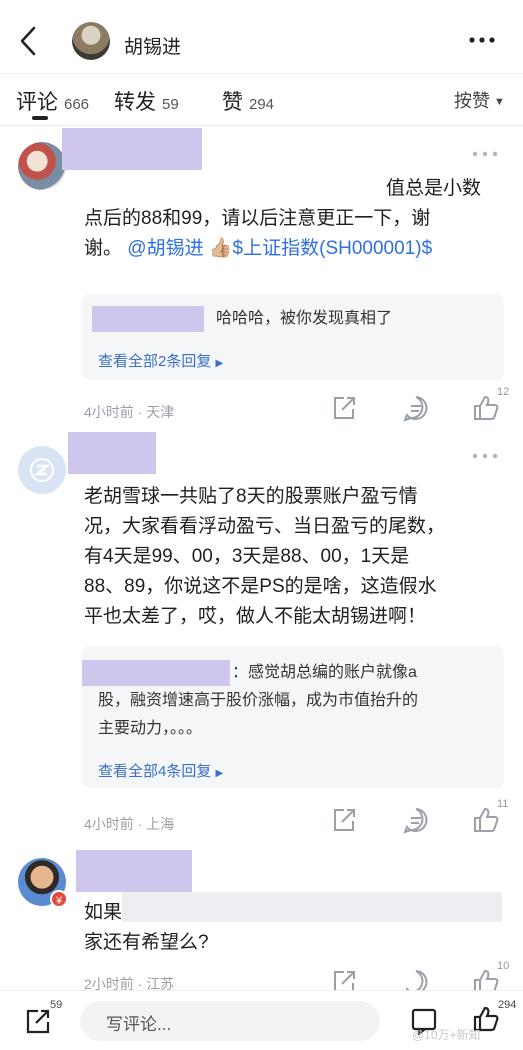 This screenshot has height=1050, width=523. What do you see at coordinates (129, 412) in the screenshot?
I see `comment-meta: 4小时前 · 天津` at bounding box center [129, 412].